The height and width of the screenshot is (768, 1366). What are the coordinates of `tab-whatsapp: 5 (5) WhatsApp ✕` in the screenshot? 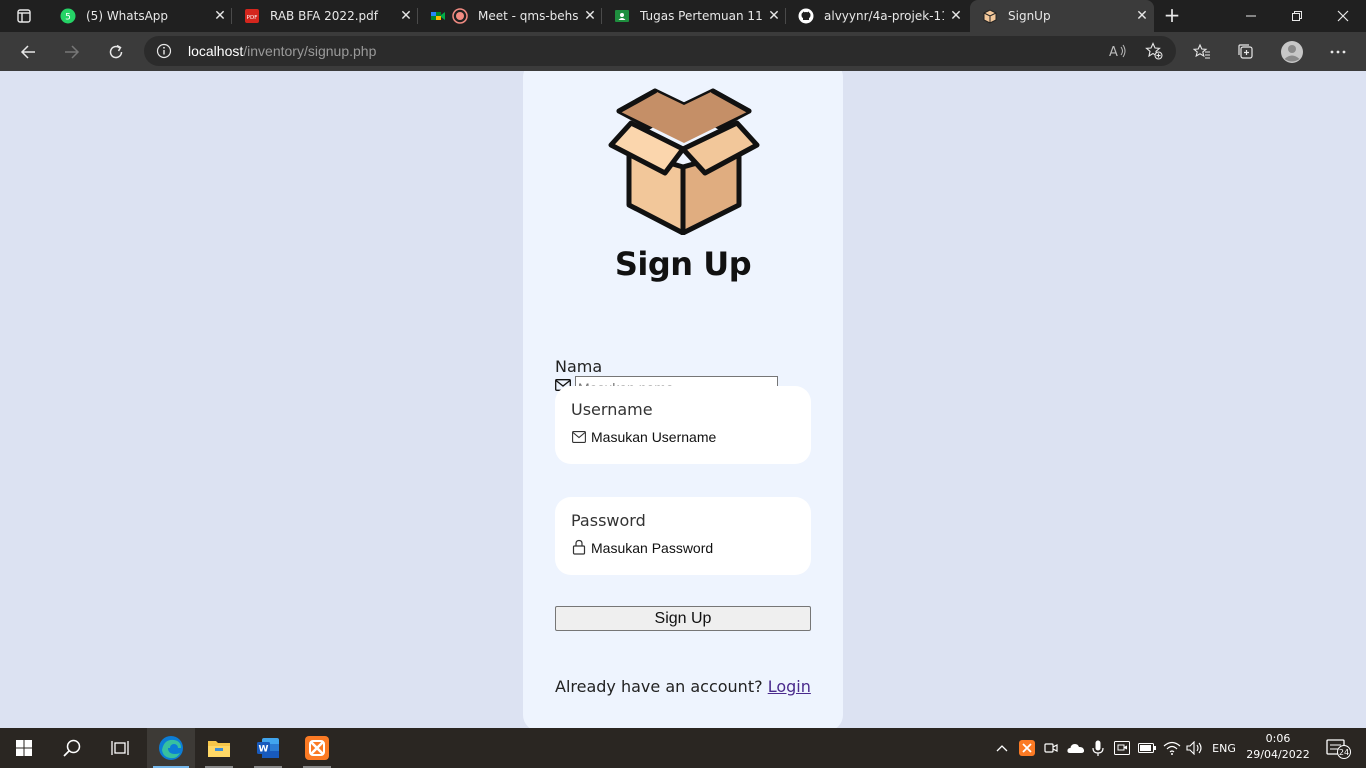 It's located at (140, 16).